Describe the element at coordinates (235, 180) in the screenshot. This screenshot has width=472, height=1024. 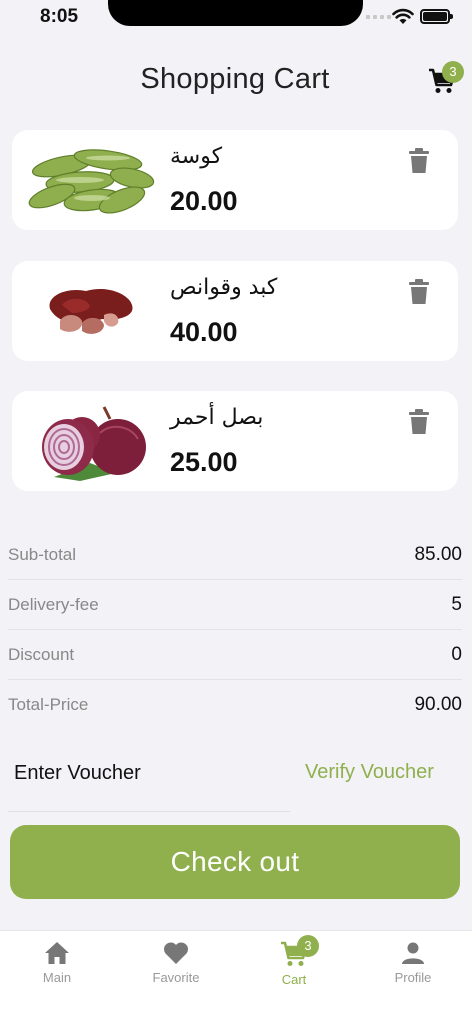
I see `cart-item: كوسة 20.00` at that location.